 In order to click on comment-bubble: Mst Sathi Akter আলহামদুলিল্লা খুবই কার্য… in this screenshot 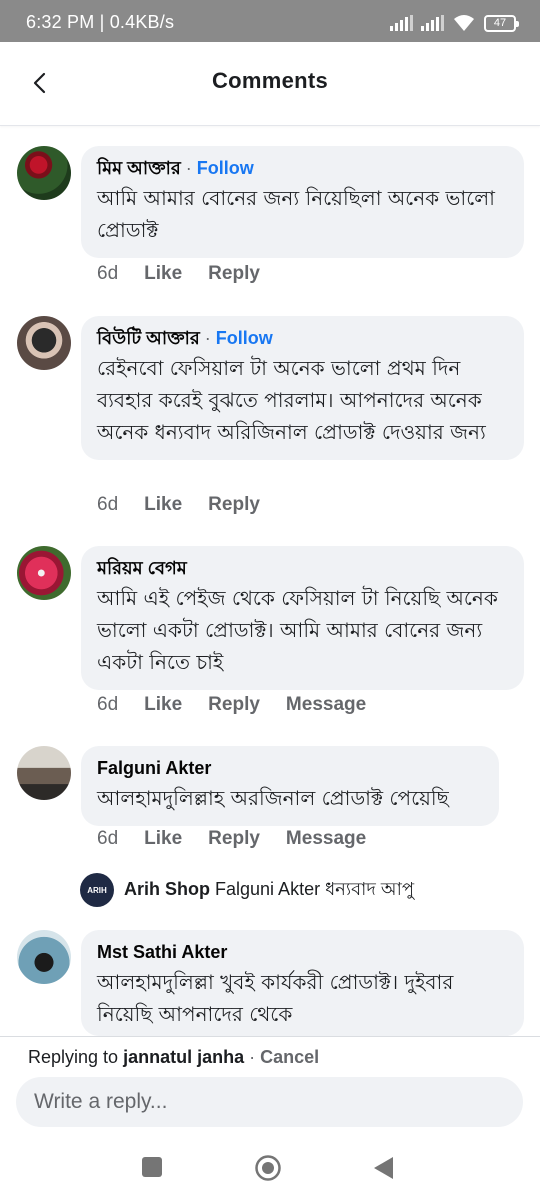, I will do `click(302, 983)`.